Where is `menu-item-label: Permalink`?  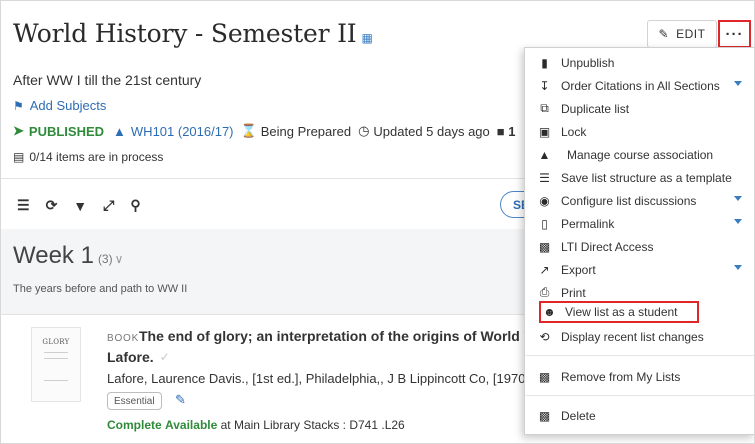
menu-item-label: Permalink is located at coordinates (588, 223).